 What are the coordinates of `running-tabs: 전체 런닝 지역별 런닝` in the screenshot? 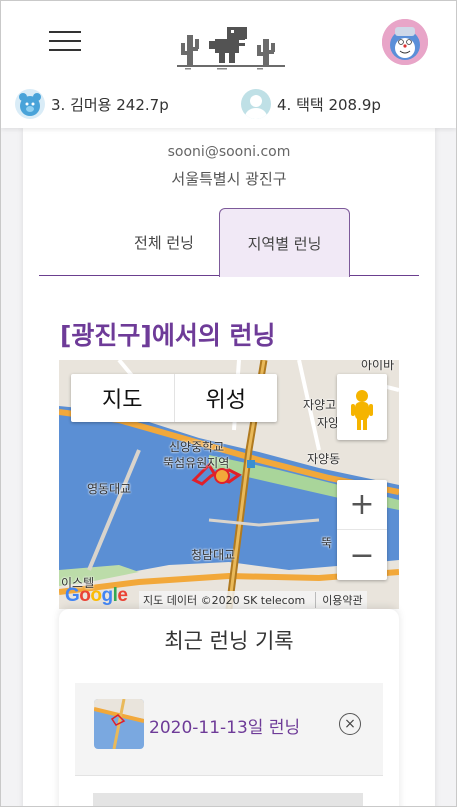 It's located at (229, 242).